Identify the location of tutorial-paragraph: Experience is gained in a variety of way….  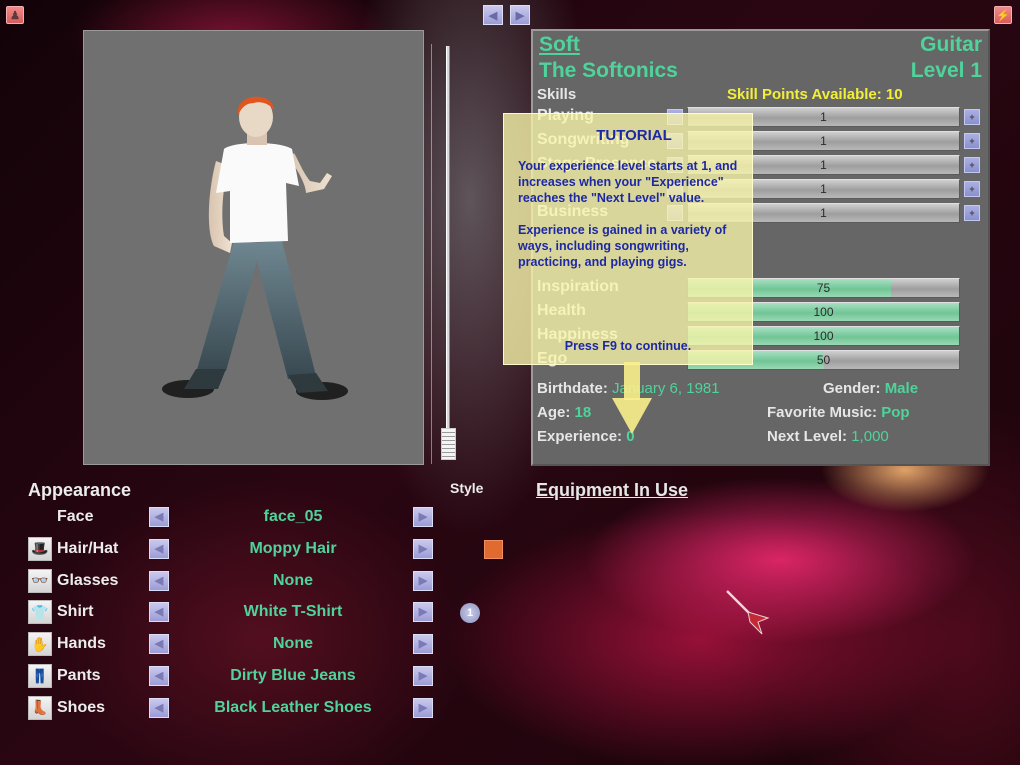
(622, 246).